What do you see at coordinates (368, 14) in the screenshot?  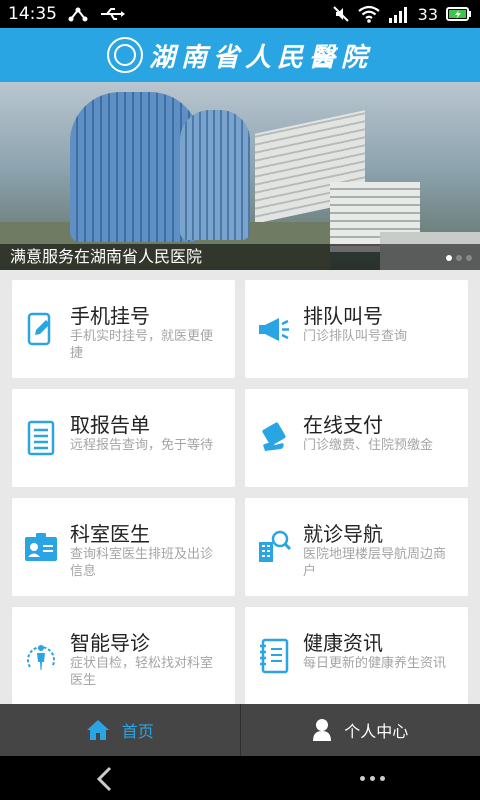 I see `wifi-icon` at bounding box center [368, 14].